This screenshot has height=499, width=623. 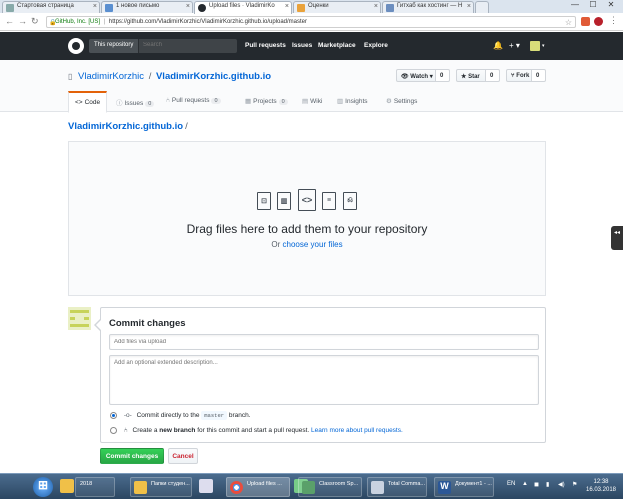 What do you see at coordinates (493, 75) in the screenshot?
I see `star-count: 0` at bounding box center [493, 75].